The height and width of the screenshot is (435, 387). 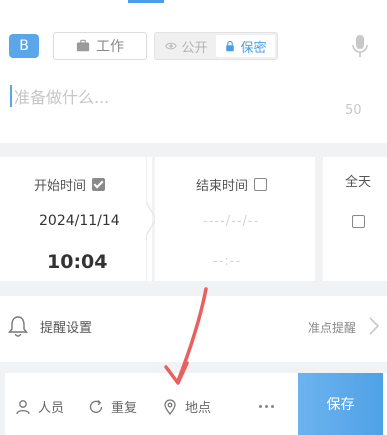 I want to click on end-time-header: 结束时间, so click(x=232, y=184).